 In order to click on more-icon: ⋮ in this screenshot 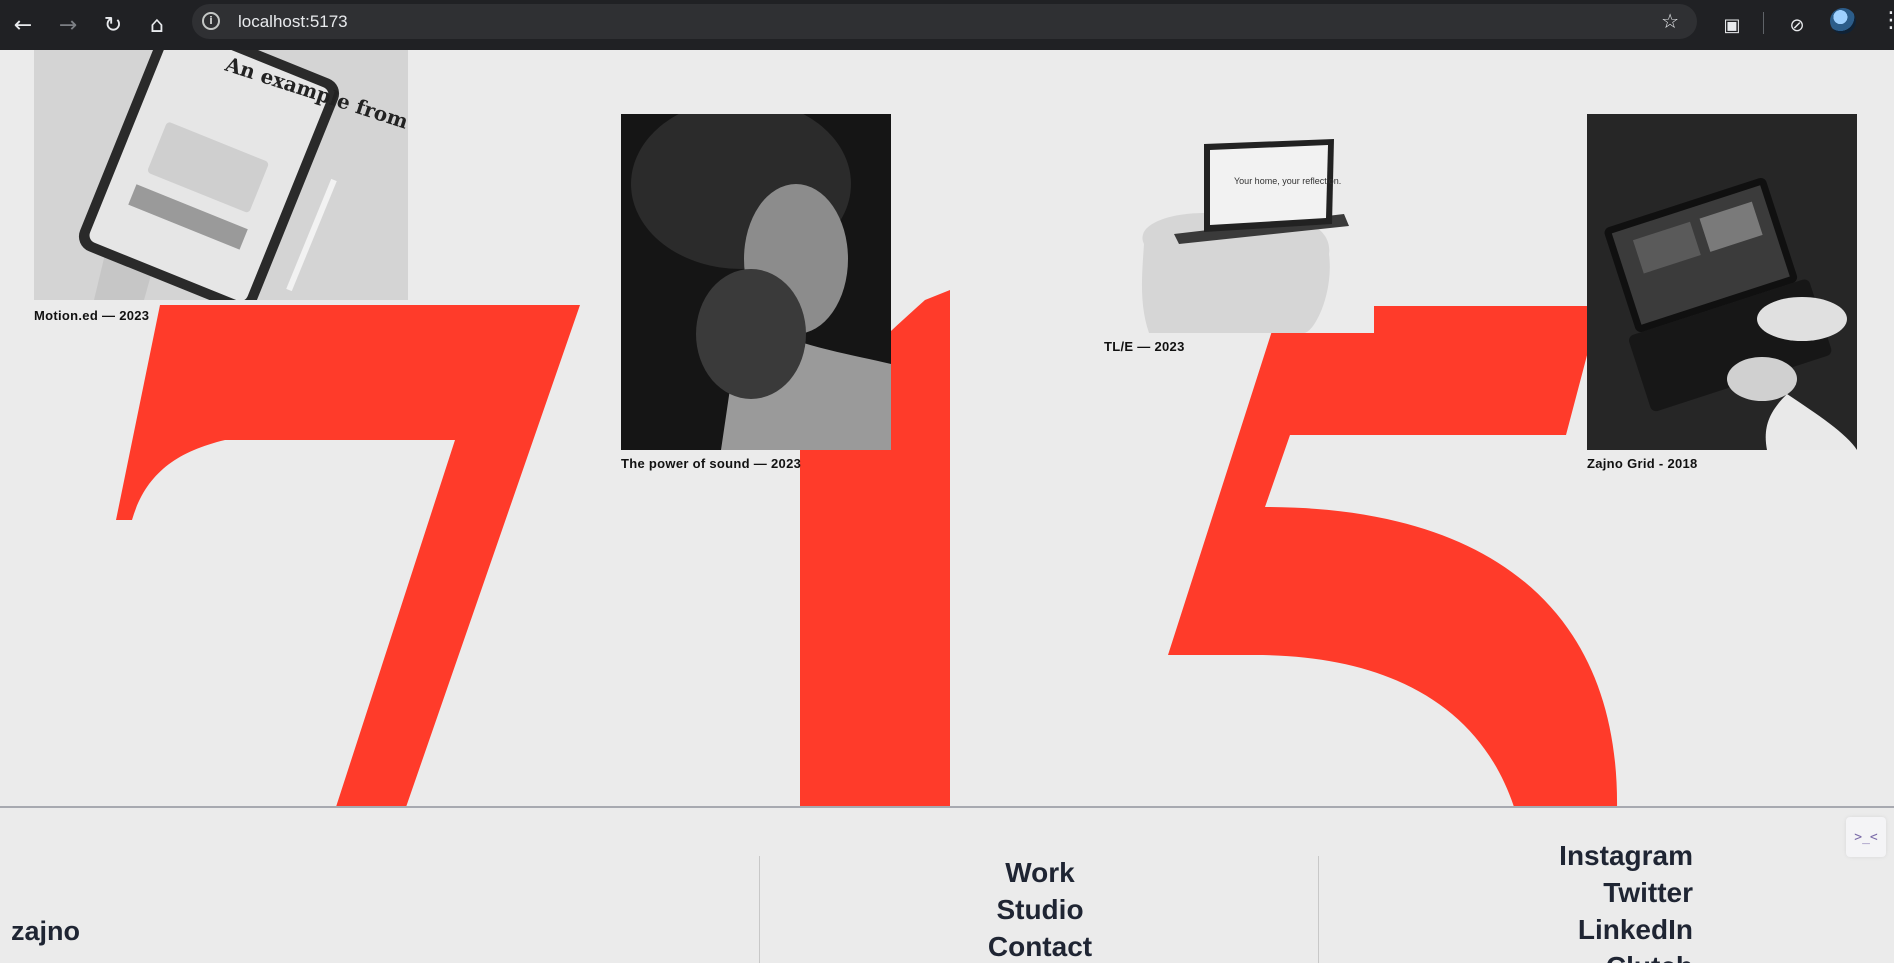, I will do `click(1887, 21)`.